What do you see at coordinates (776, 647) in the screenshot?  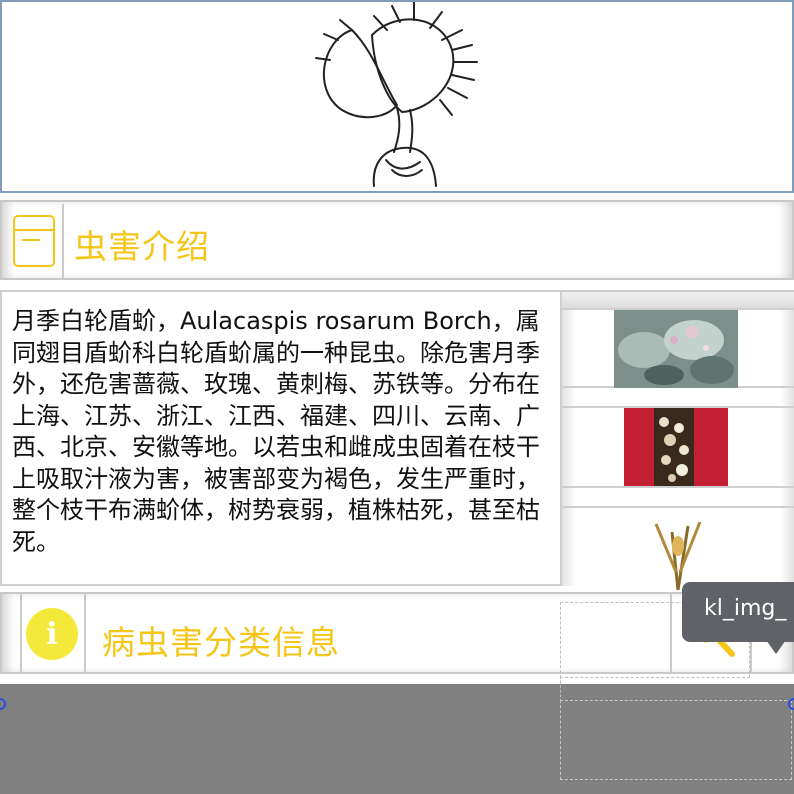 I see `tooltip-pointer` at bounding box center [776, 647].